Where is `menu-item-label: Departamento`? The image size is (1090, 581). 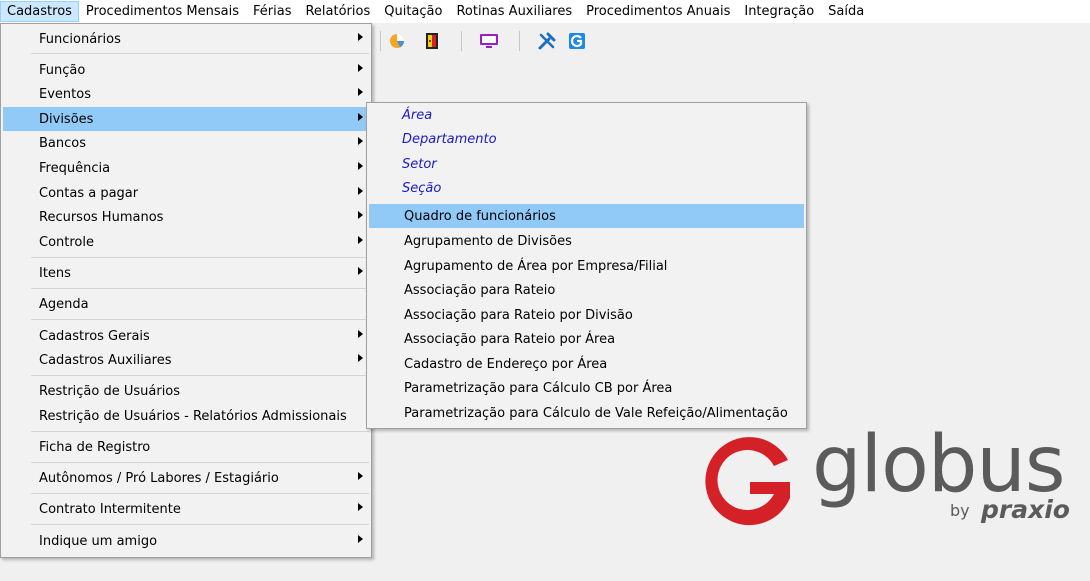
menu-item-label: Departamento is located at coordinates (449, 139).